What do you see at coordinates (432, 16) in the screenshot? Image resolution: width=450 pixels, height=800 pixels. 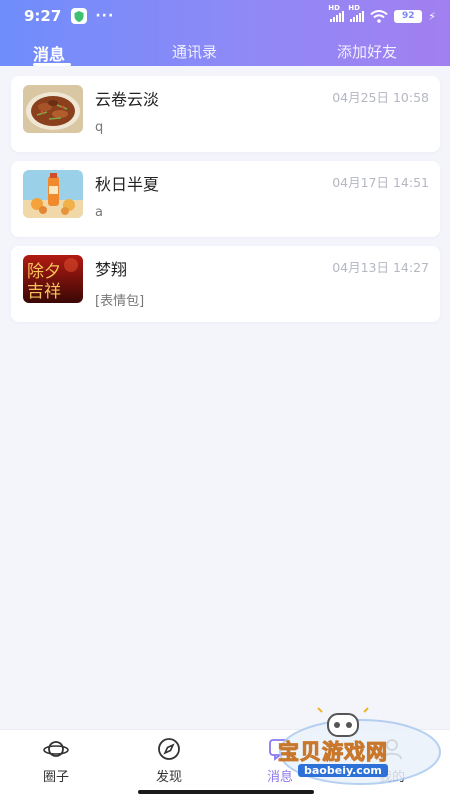 I see `charging-icon: ⚡` at bounding box center [432, 16].